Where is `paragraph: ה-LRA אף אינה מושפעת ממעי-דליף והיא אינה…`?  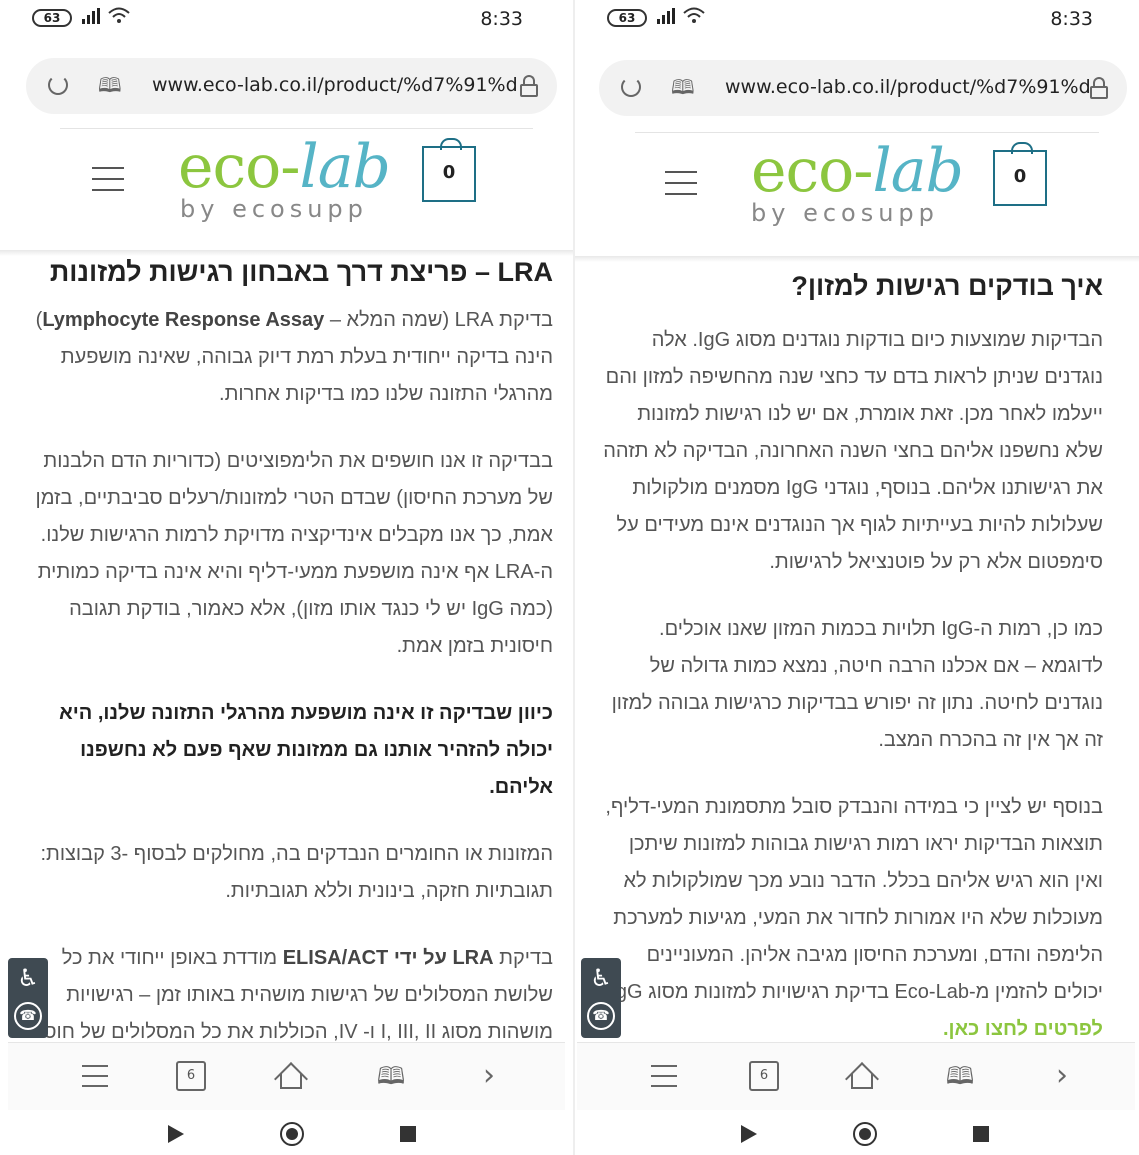
paragraph: ה-LRA אף אינה מושפעת ממעי-דליף והיא אינה… is located at coordinates (295, 609).